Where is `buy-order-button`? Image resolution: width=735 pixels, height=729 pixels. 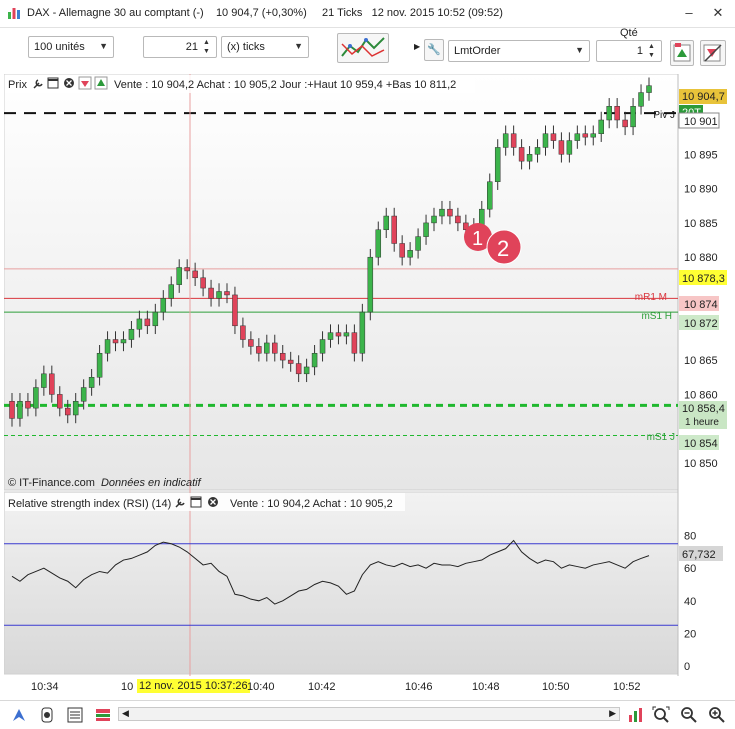
buy-order-button is located at coordinates (682, 53).